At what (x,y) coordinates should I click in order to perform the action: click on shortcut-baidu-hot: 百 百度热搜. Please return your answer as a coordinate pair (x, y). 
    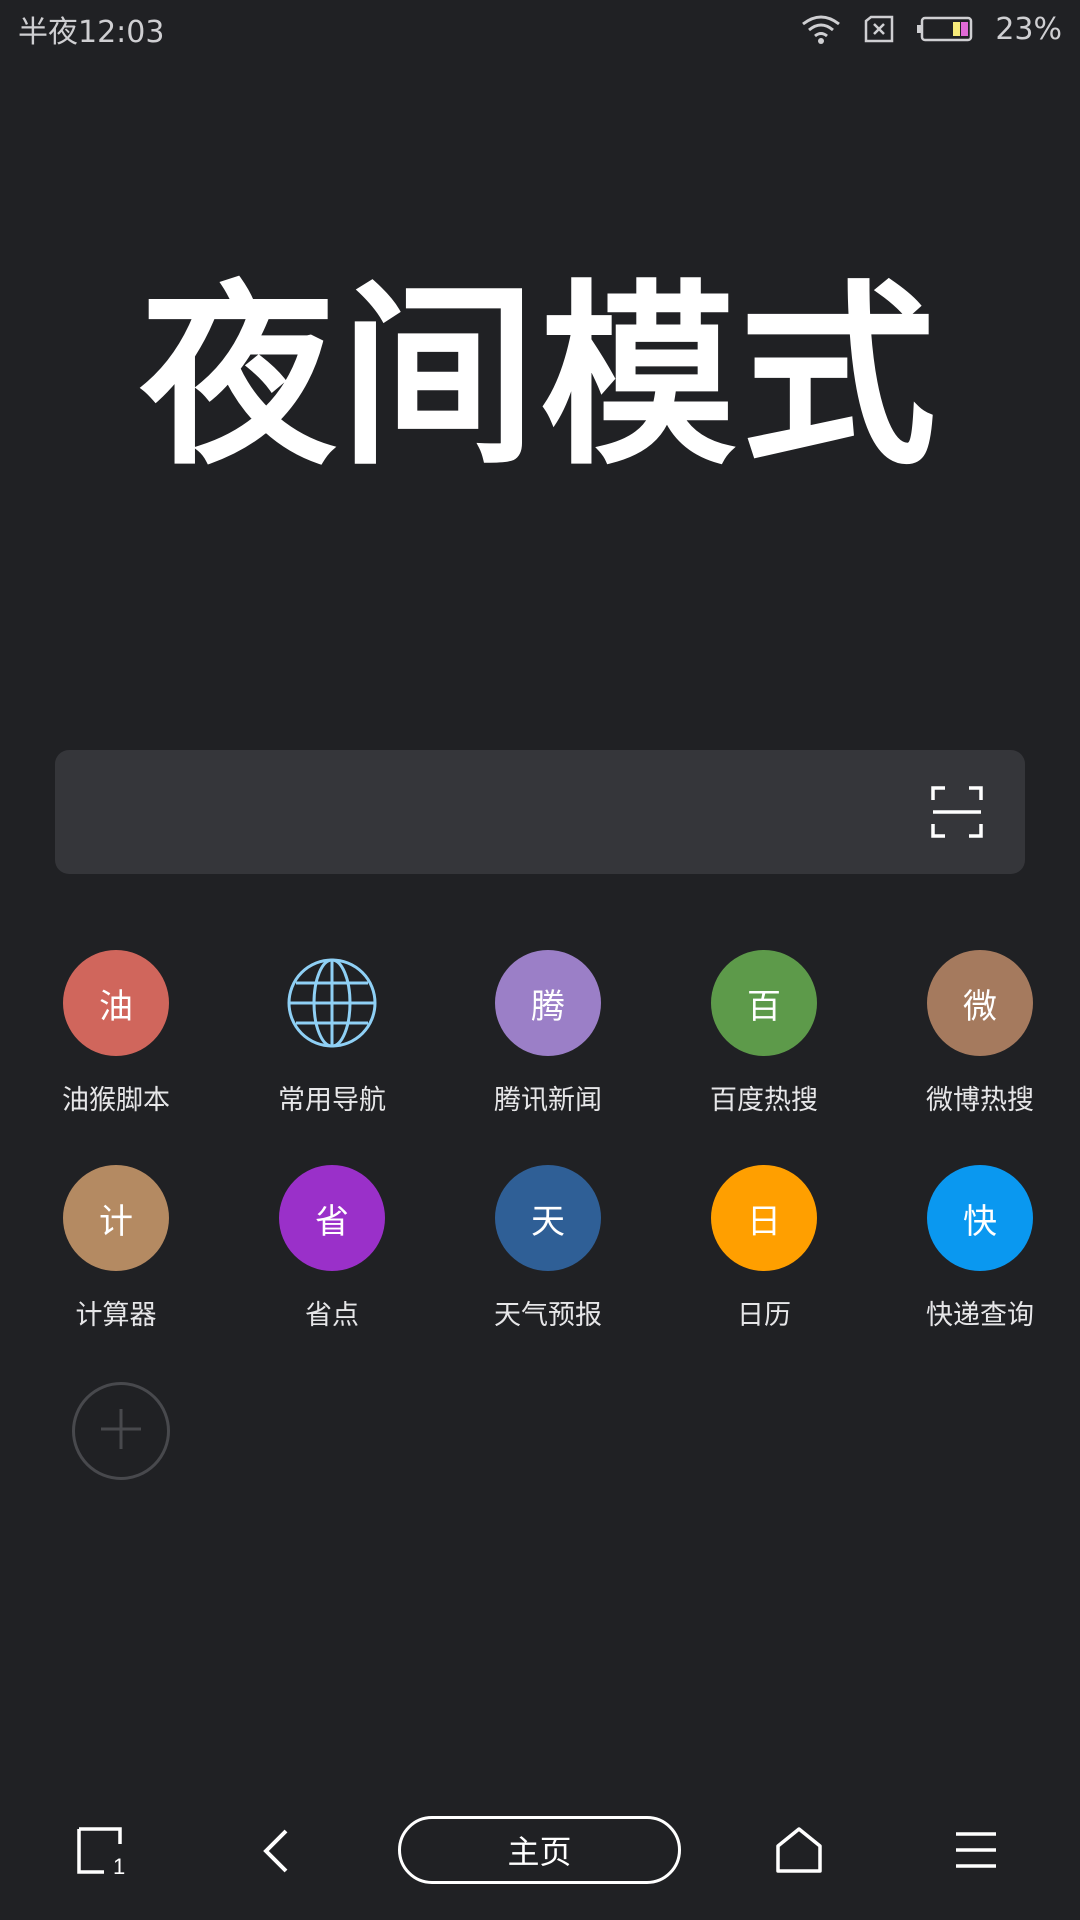
    Looking at the image, I should click on (764, 1033).